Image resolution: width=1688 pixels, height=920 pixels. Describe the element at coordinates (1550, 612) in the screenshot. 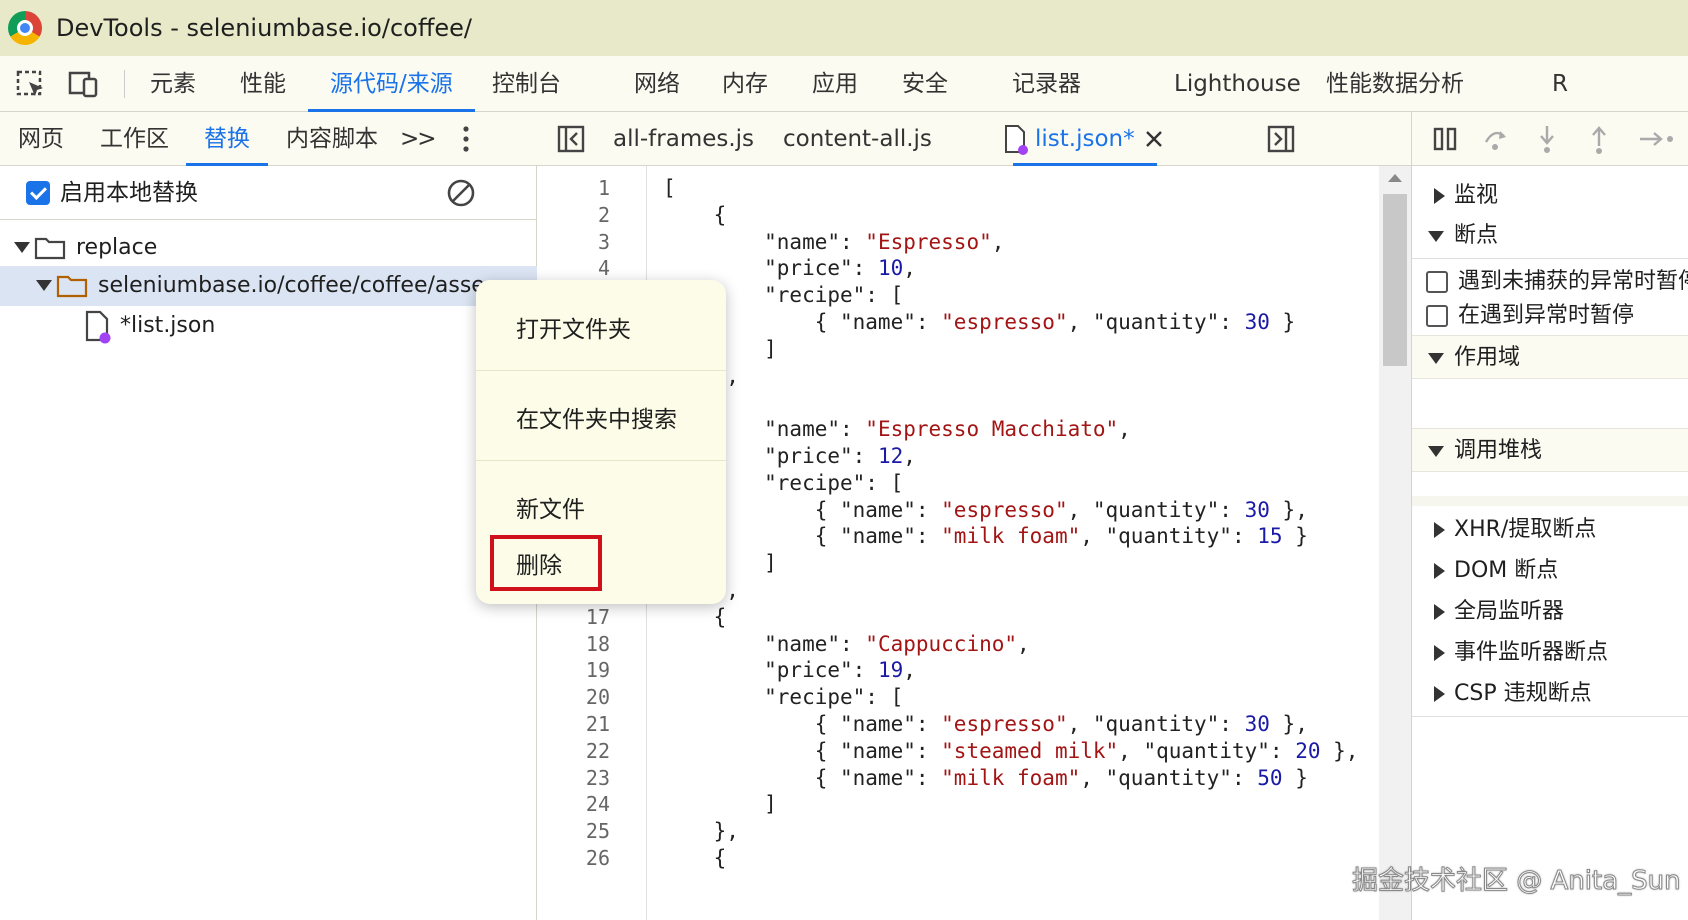

I see `section-global-listeners: 全局监听器` at that location.